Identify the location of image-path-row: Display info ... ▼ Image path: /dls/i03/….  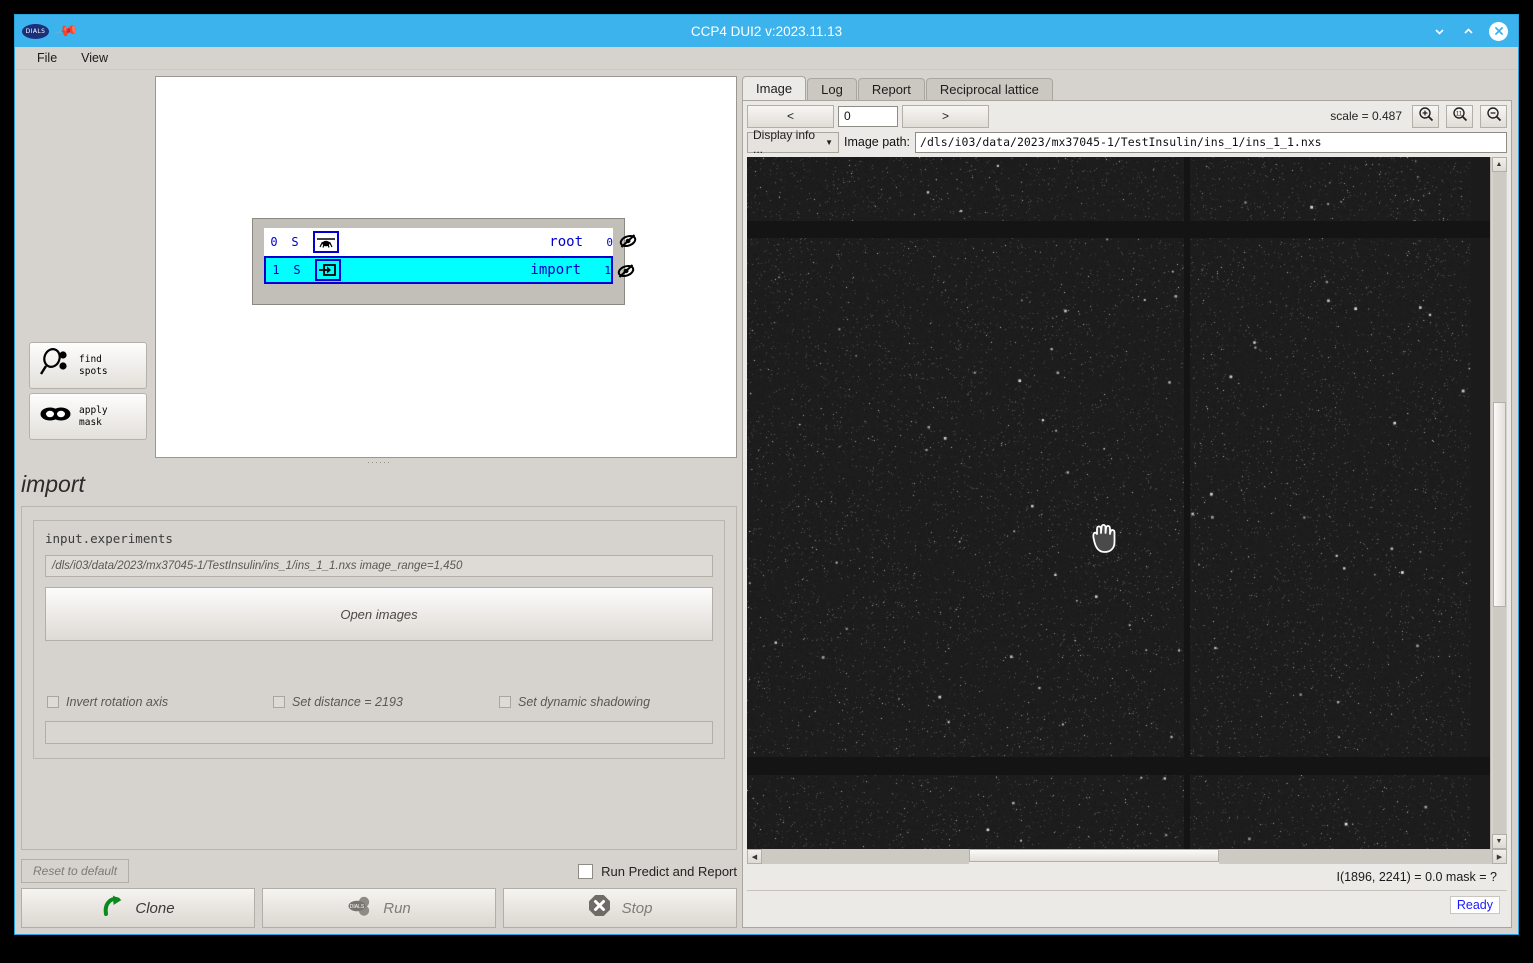
(1127, 142).